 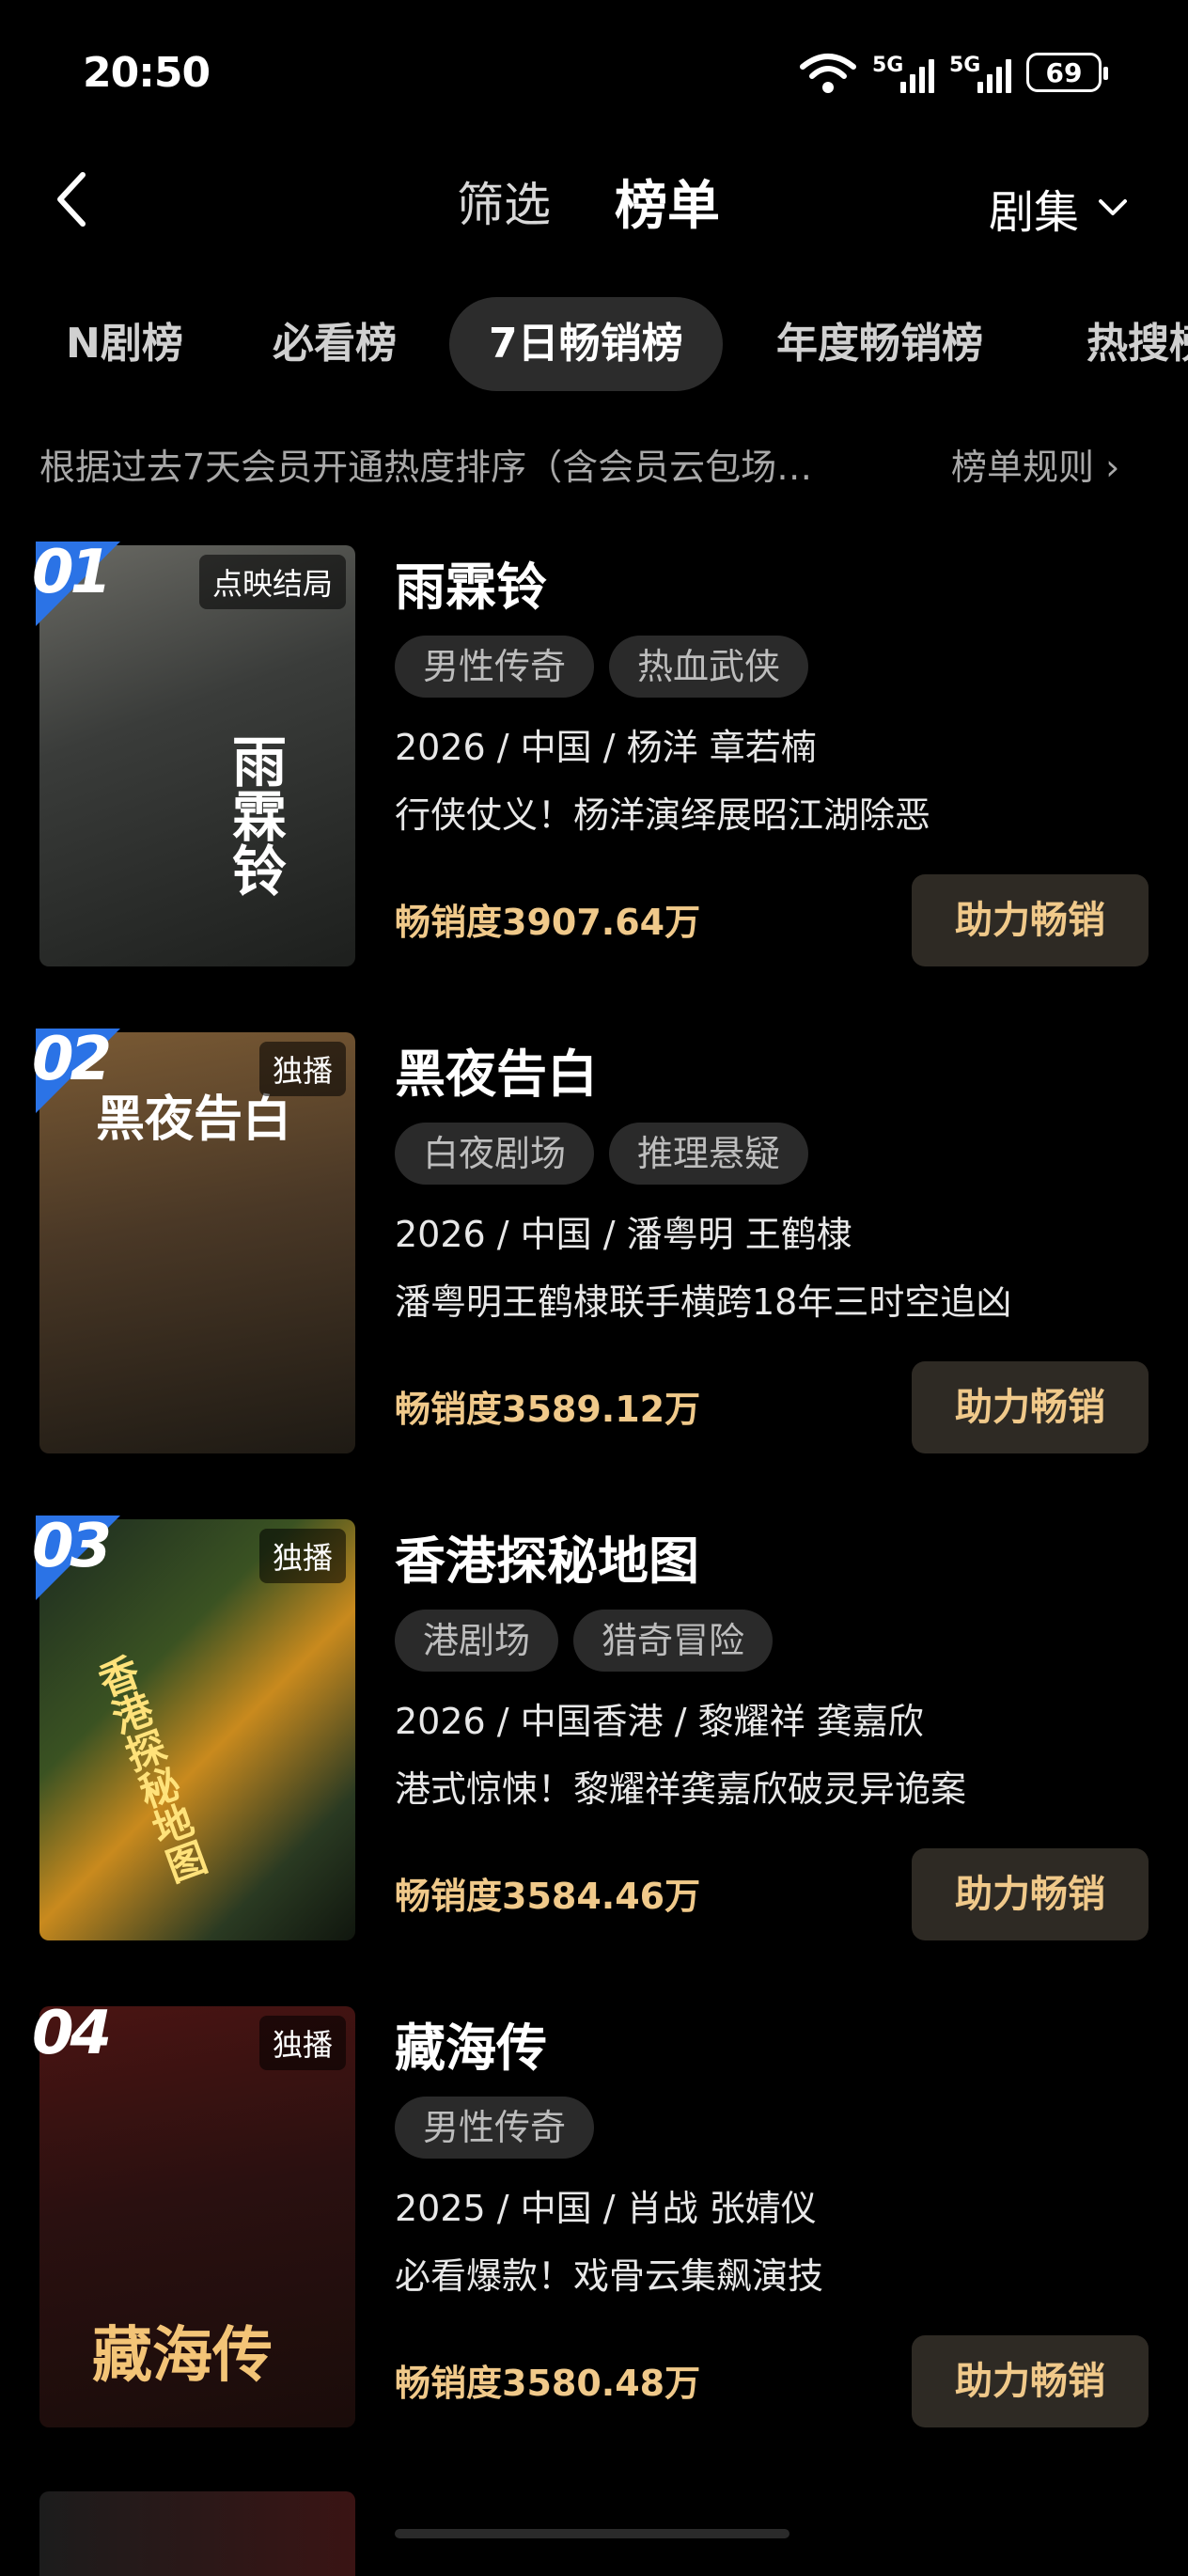 I want to click on item-title: 雨霖铃, so click(x=471, y=582).